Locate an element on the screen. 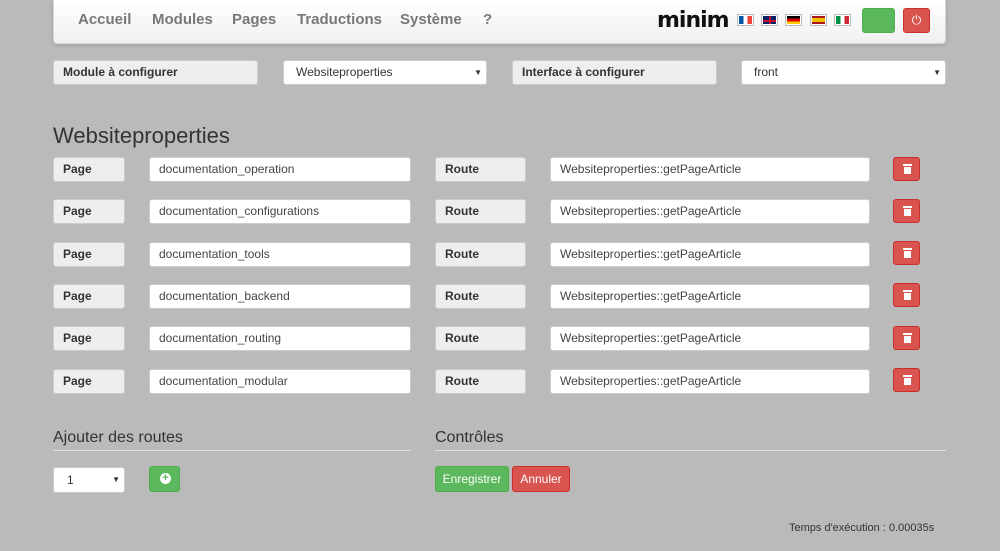 The height and width of the screenshot is (551, 1000). page-input: documentation_configurations is located at coordinates (280, 211).